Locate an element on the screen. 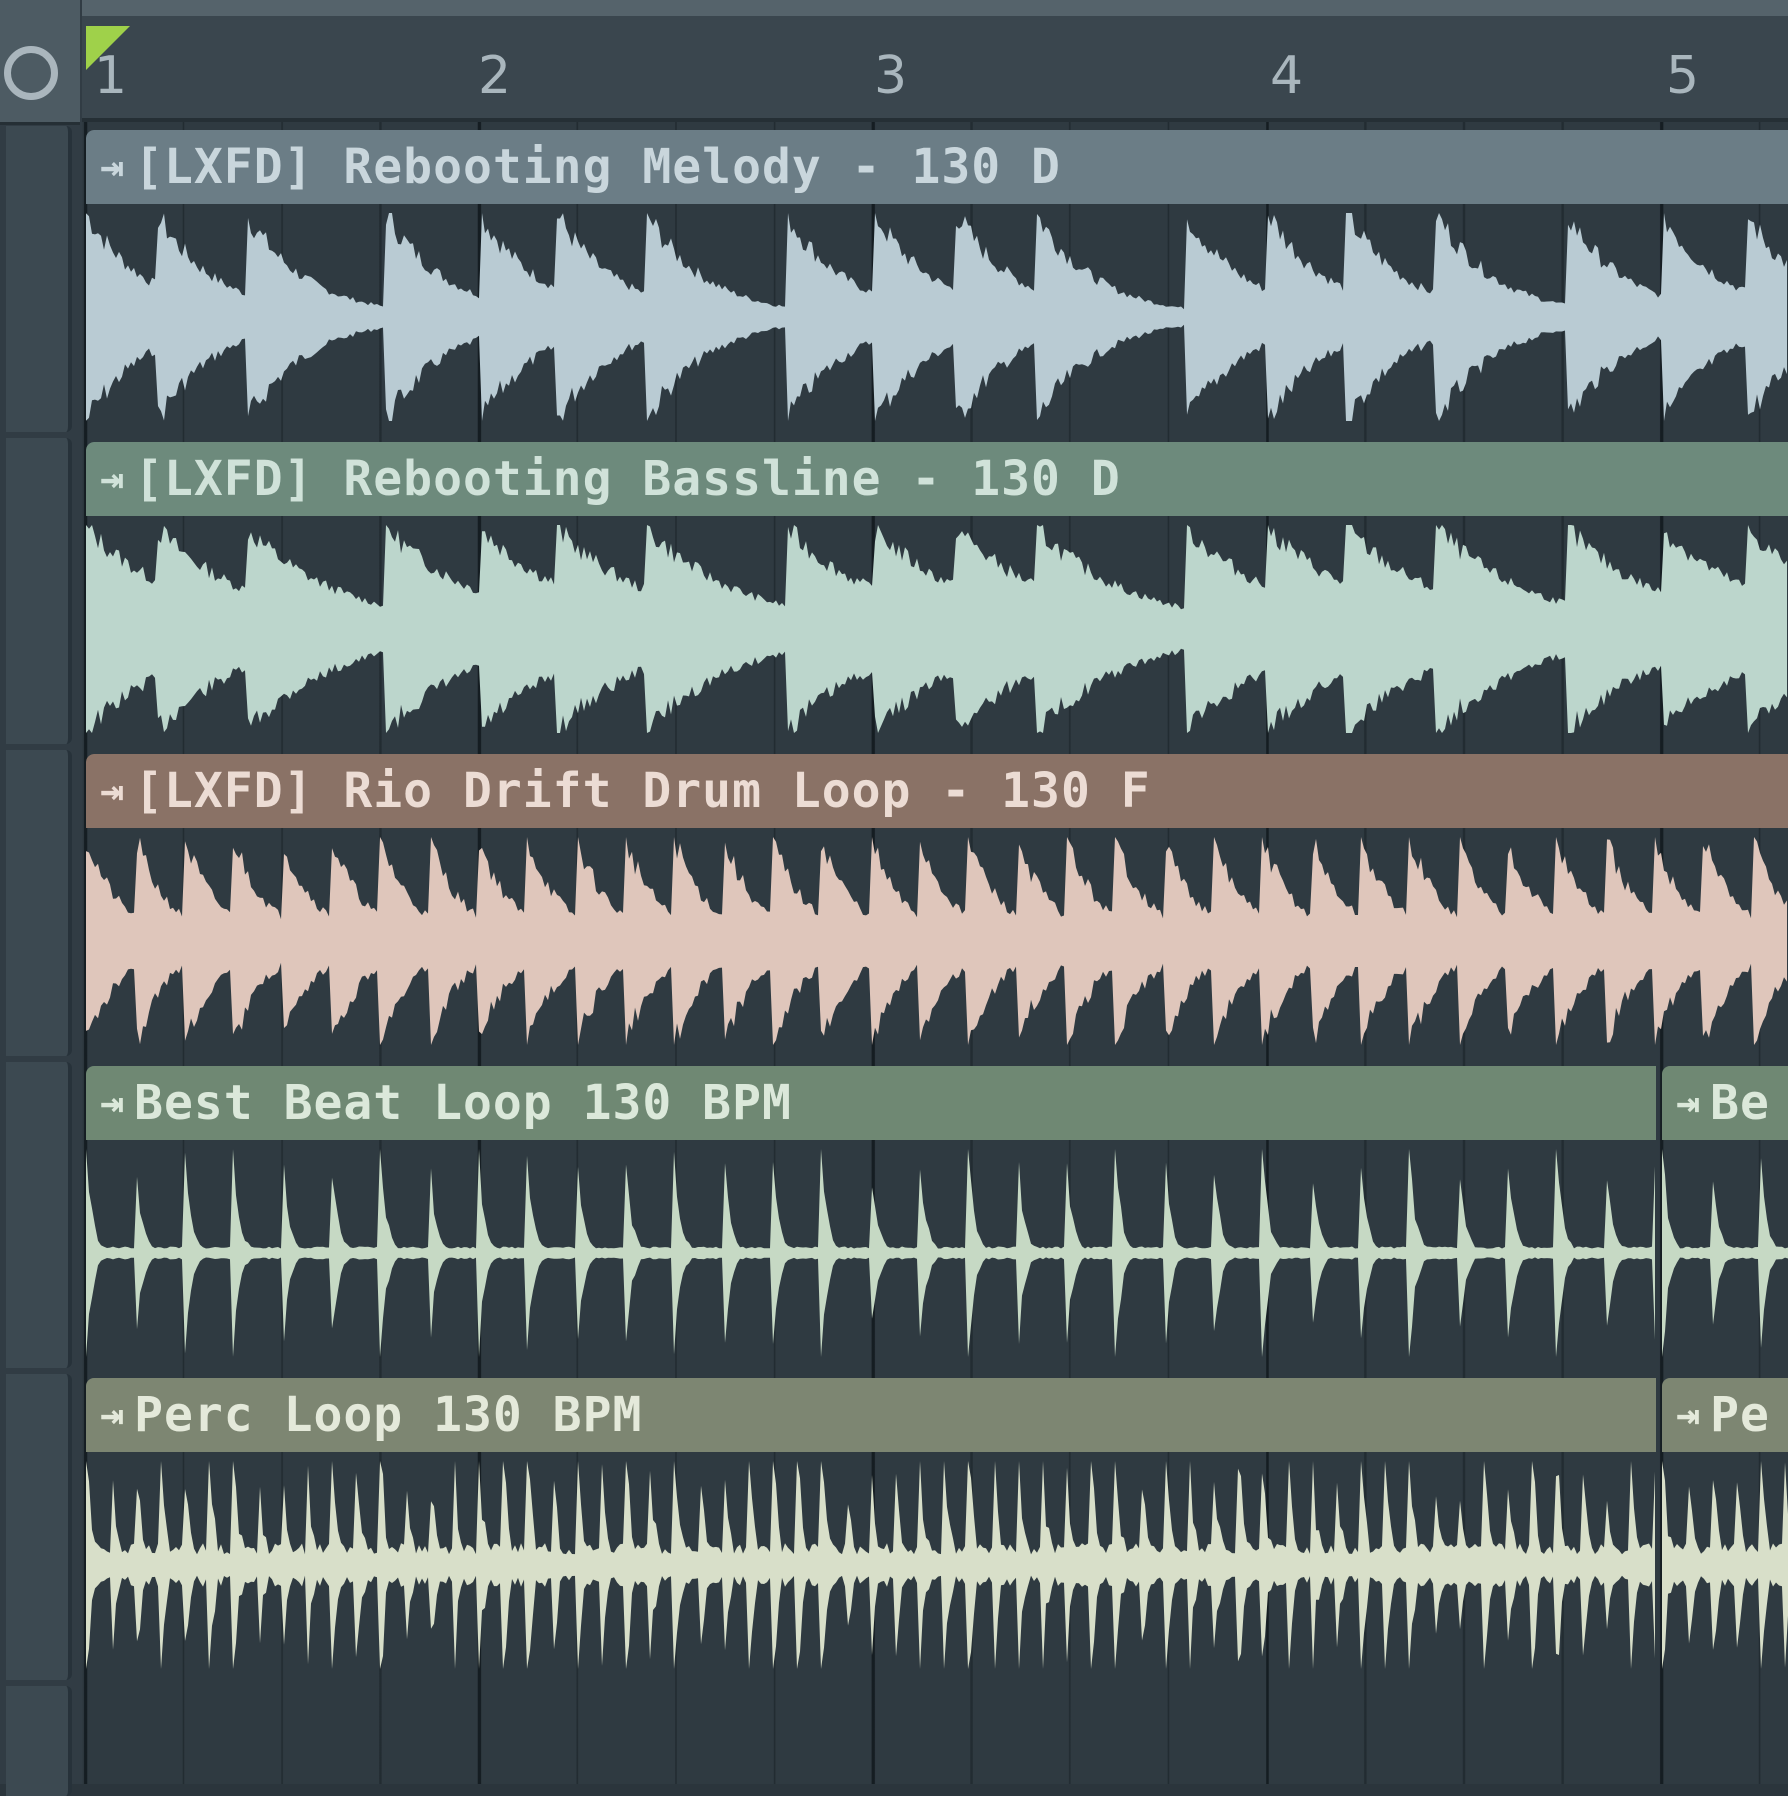 This screenshot has height=1796, width=1788. audio-clip-perc-loop-next: ⇥ Pe is located at coordinates (1725, 1528).